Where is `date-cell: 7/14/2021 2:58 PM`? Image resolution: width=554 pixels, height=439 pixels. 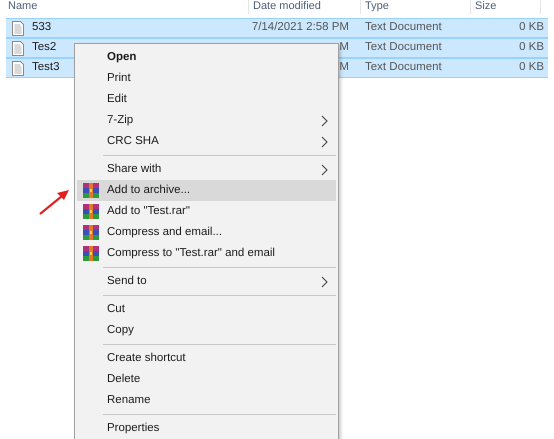
date-cell: 7/14/2021 2:58 PM is located at coordinates (300, 27).